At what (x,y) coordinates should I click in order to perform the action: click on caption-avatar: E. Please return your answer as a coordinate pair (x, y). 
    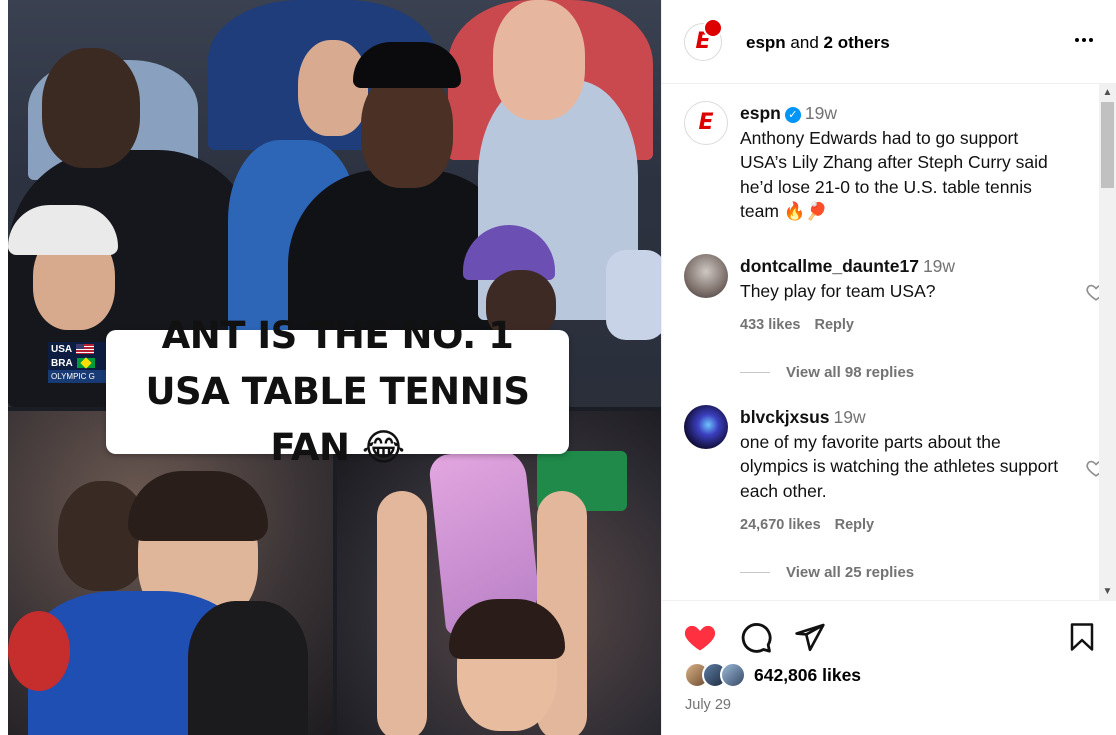
    Looking at the image, I should click on (706, 123).